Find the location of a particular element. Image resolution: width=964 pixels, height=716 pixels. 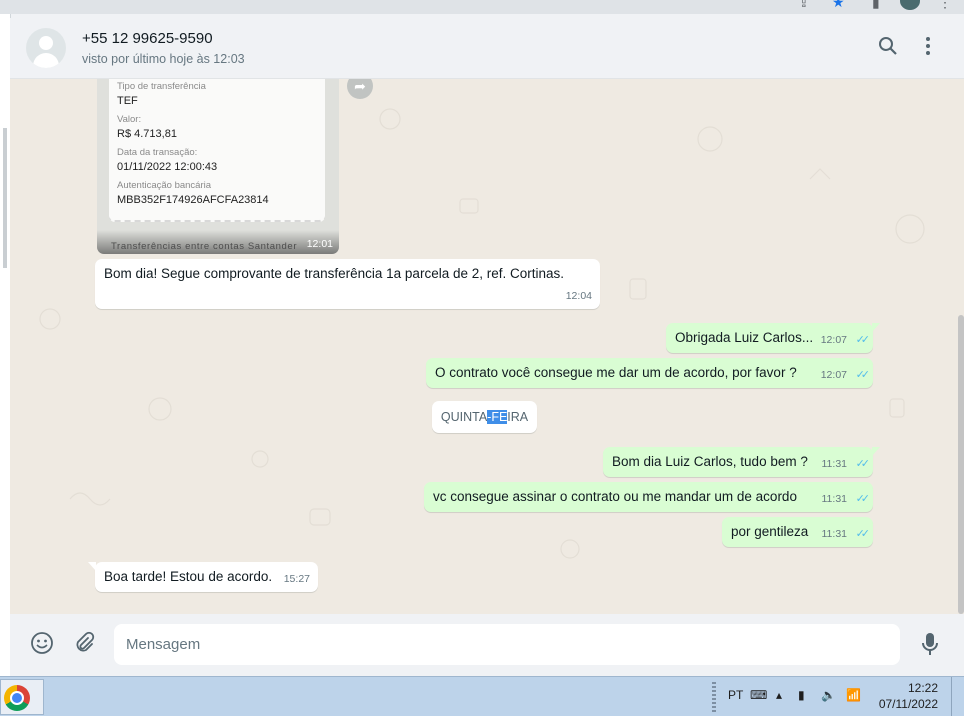

chrome-logo-icon is located at coordinates (17, 698).